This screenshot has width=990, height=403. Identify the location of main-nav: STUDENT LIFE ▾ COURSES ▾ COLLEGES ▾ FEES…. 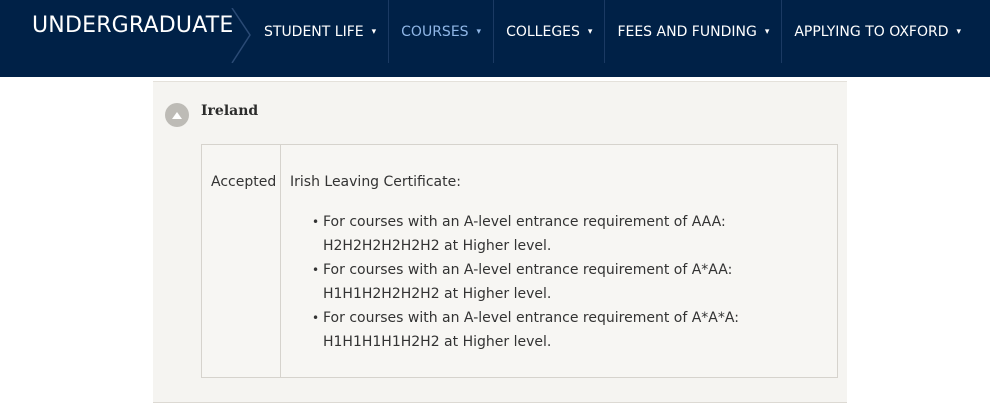
(612, 31).